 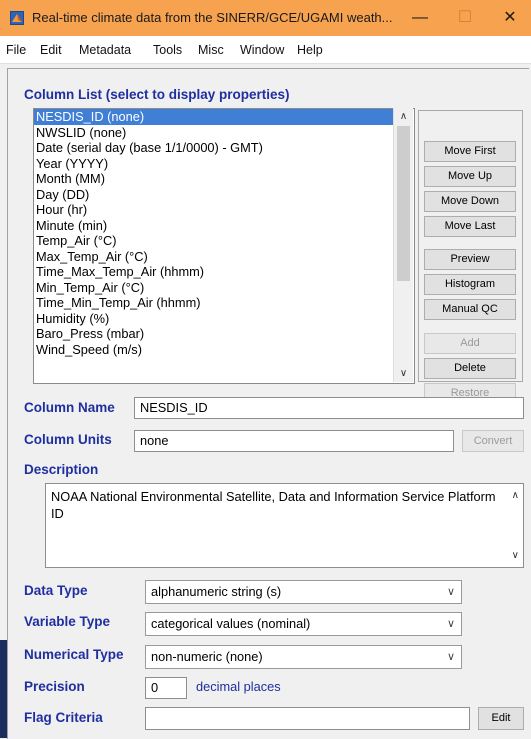 I want to click on menu-file: File, so click(x=16, y=50).